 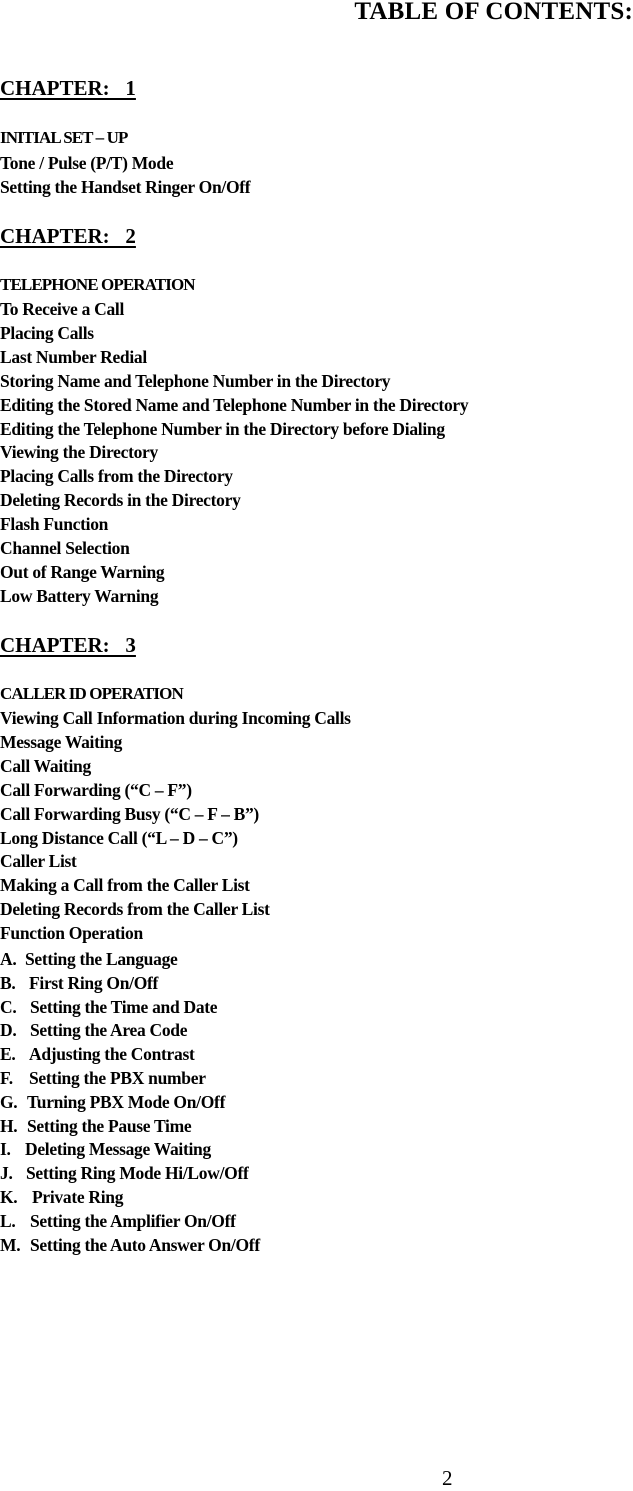 I want to click on function-item-letter: J., so click(x=6, y=1173).